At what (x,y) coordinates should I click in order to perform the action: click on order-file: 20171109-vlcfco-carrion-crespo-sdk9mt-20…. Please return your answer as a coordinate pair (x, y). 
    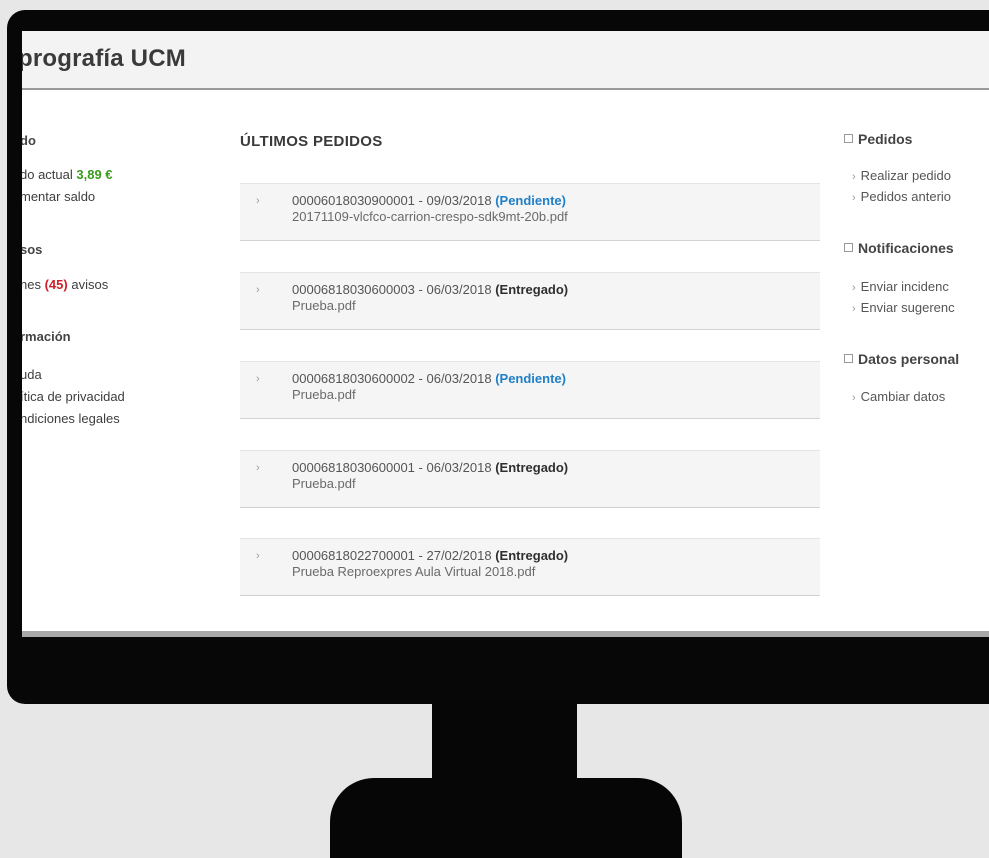
    Looking at the image, I should click on (430, 216).